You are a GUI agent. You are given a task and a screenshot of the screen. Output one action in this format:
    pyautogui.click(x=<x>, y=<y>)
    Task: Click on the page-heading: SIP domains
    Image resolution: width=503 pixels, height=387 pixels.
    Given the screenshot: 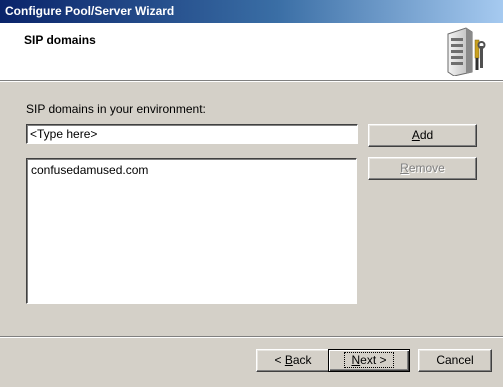 What is the action you would take?
    pyautogui.click(x=60, y=40)
    